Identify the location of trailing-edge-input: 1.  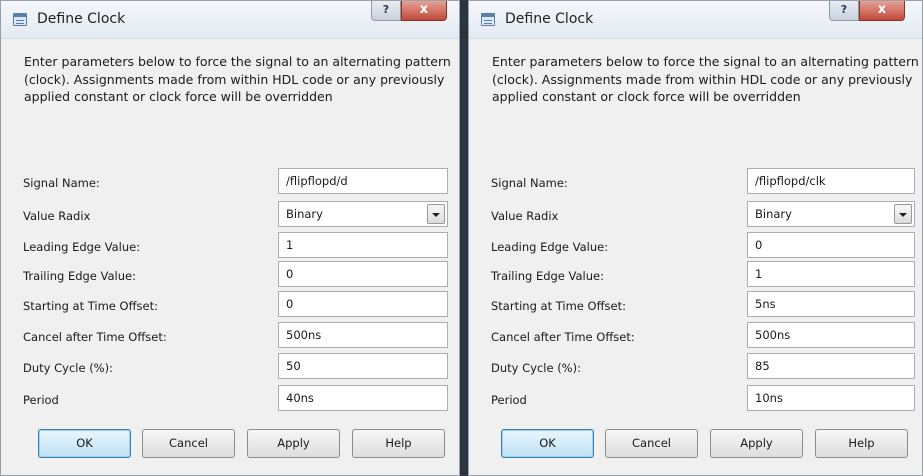
(831, 274).